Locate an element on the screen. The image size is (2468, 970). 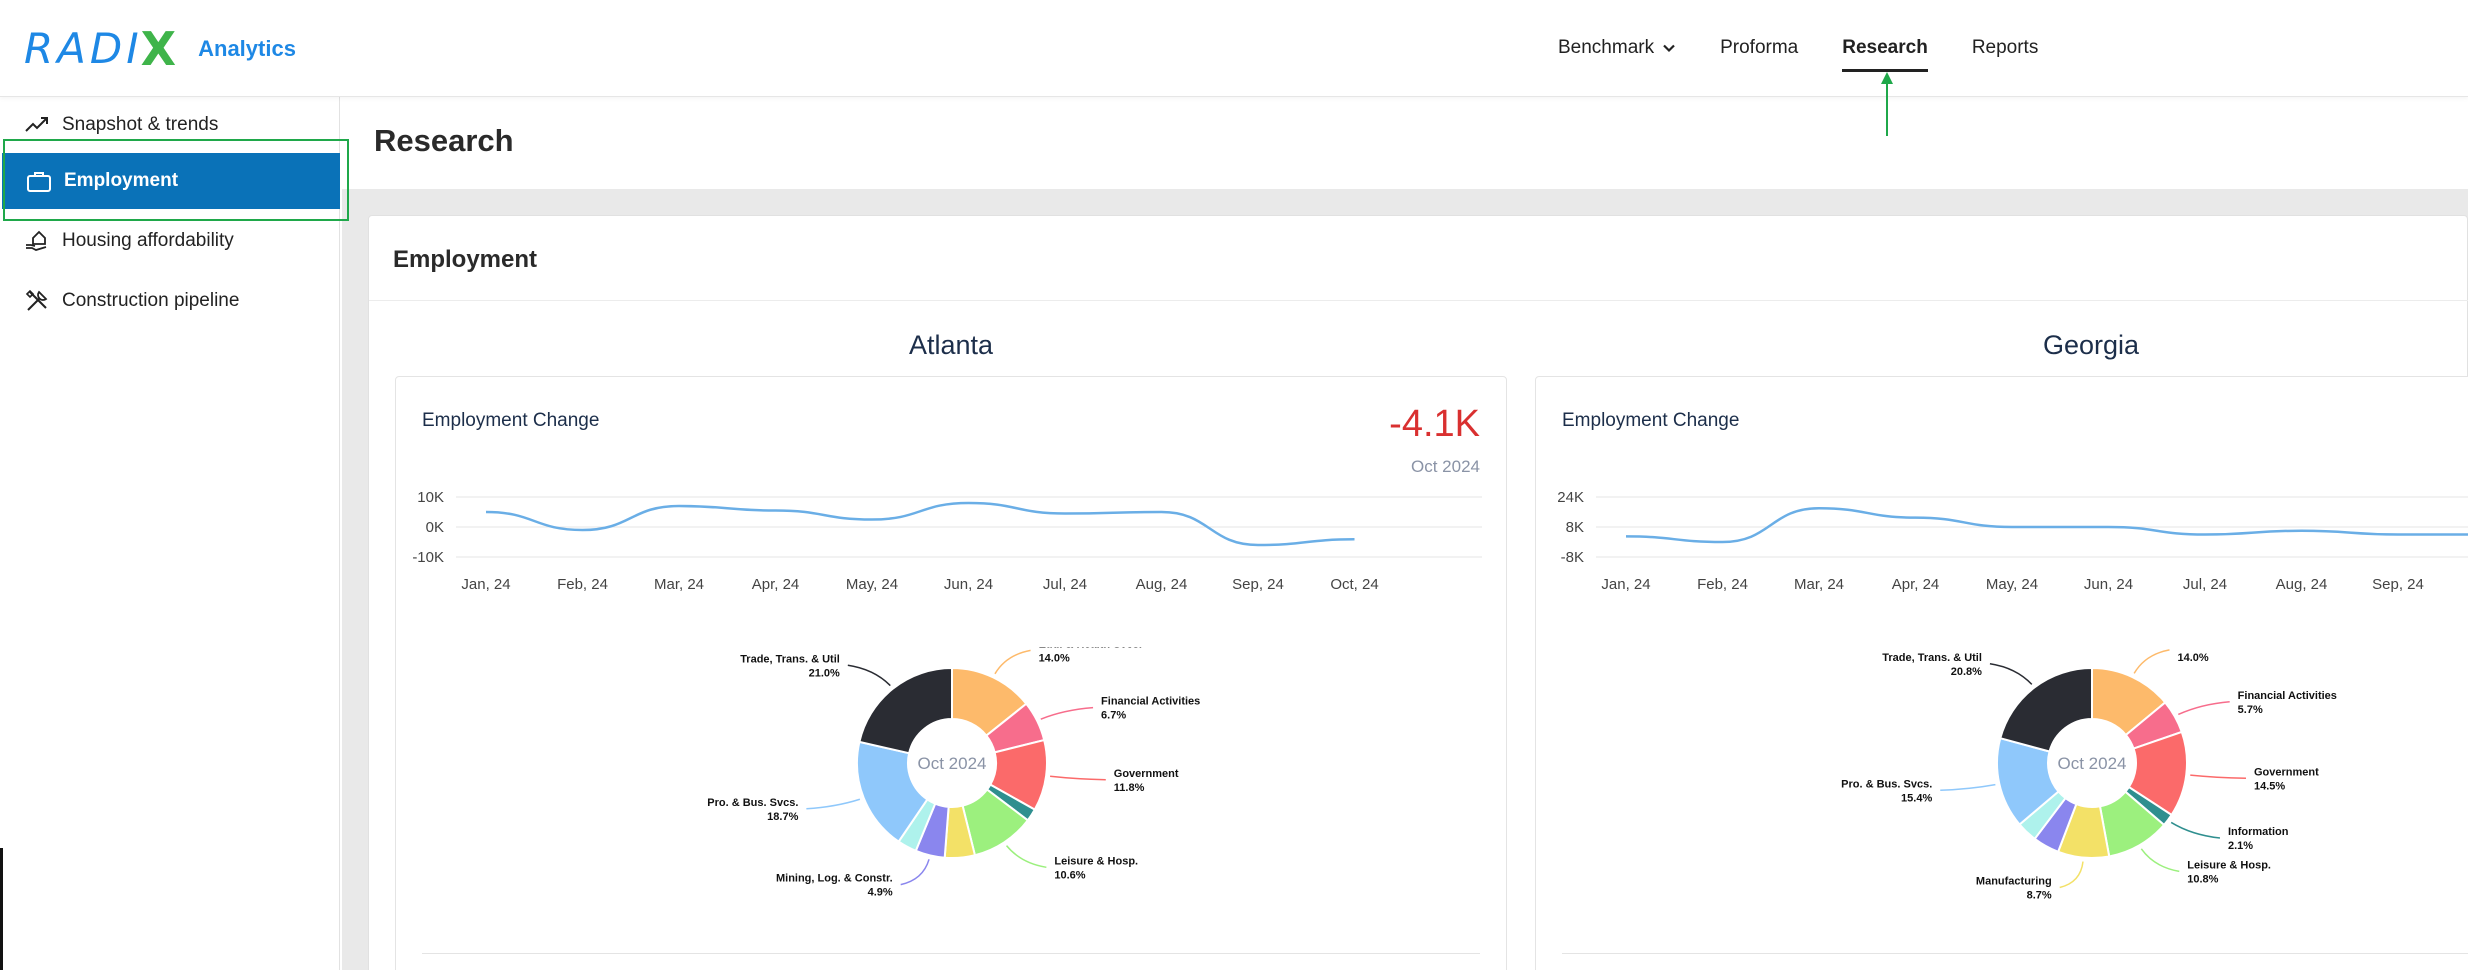
slice-label-value: 15.4% is located at coordinates (1916, 798).